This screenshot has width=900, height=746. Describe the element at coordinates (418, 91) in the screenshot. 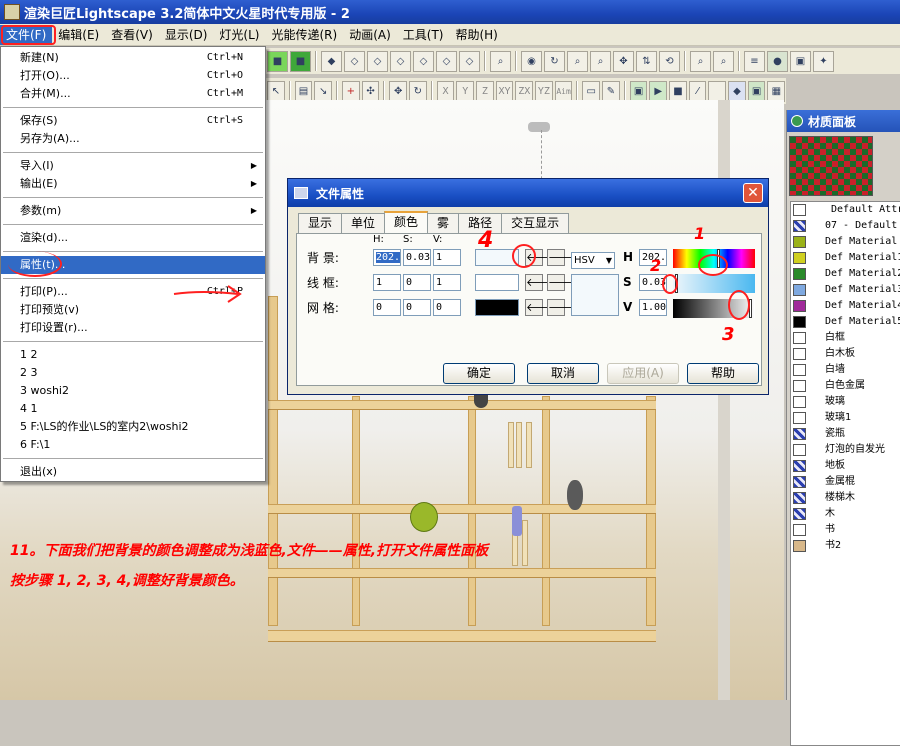

I see `rotate-object-icon: ↻` at that location.